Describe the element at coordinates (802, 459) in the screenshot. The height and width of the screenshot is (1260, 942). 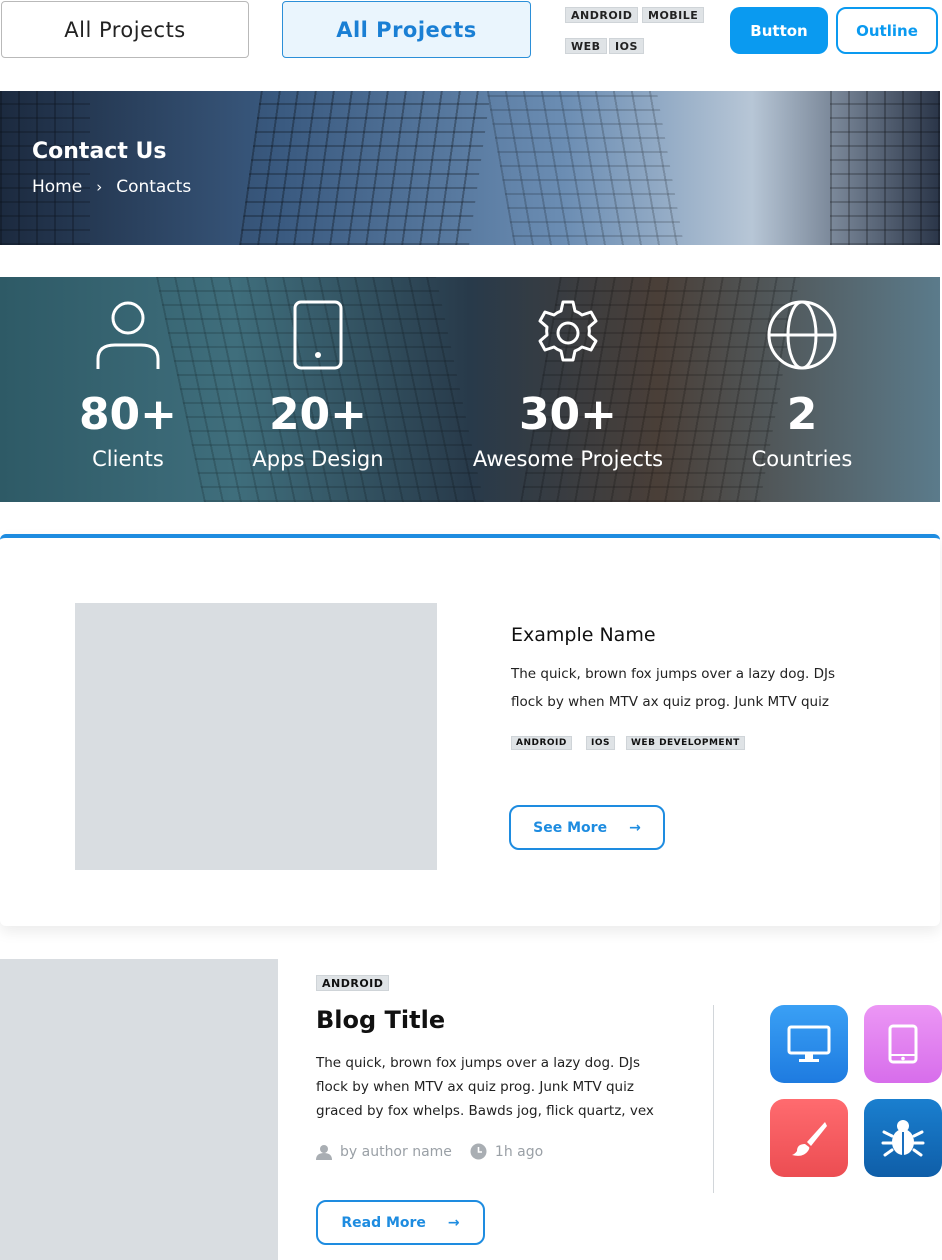
I see `stat-label: Countries` at that location.